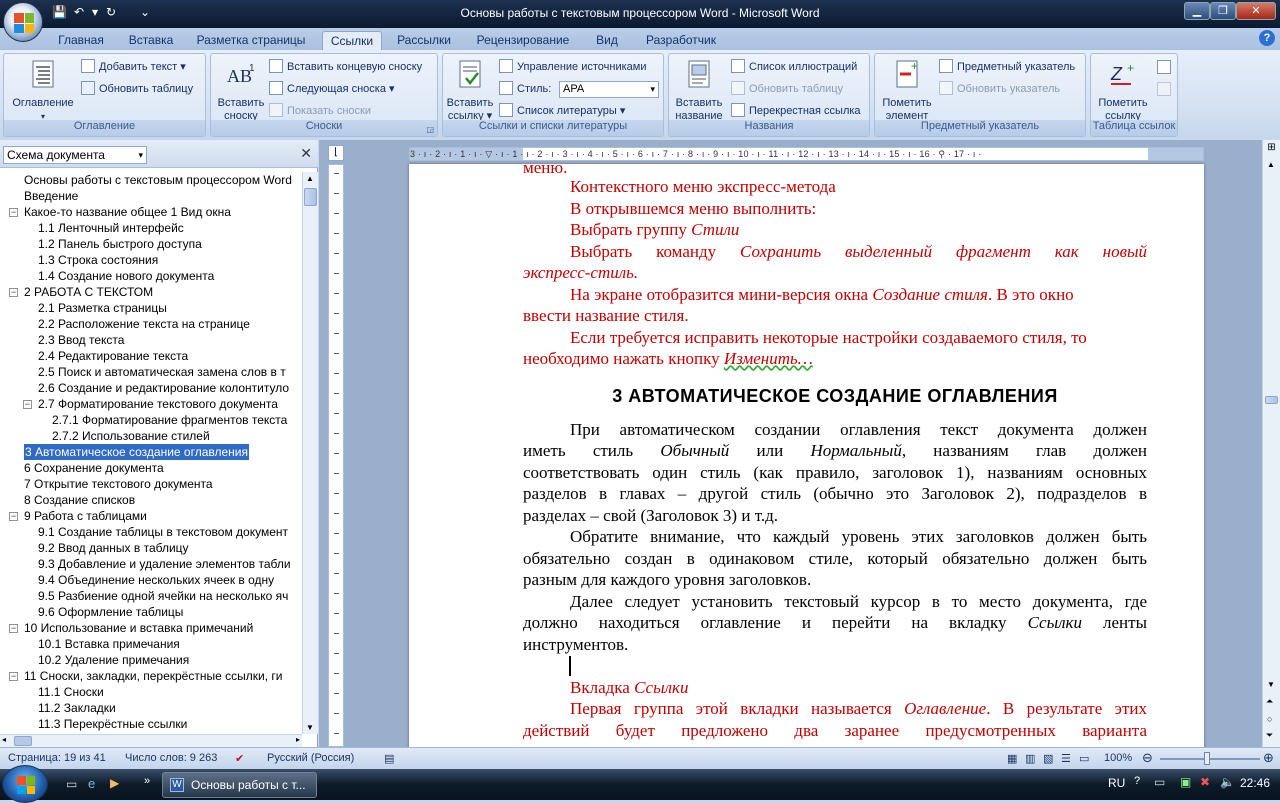  Describe the element at coordinates (310, 758) in the screenshot. I see `language: Русский (Россия)` at that location.